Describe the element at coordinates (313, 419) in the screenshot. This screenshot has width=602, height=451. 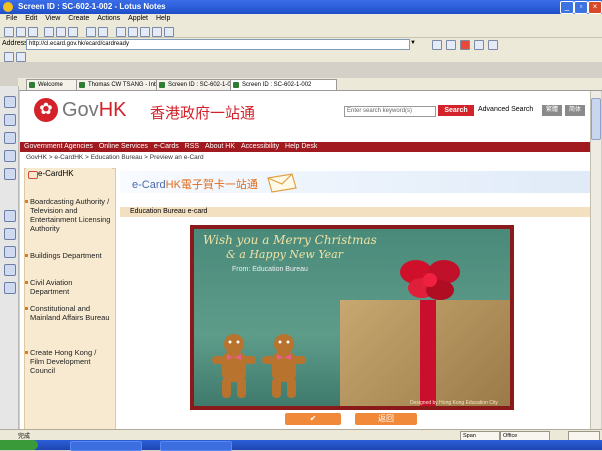
I see `send-button: ✔` at that location.